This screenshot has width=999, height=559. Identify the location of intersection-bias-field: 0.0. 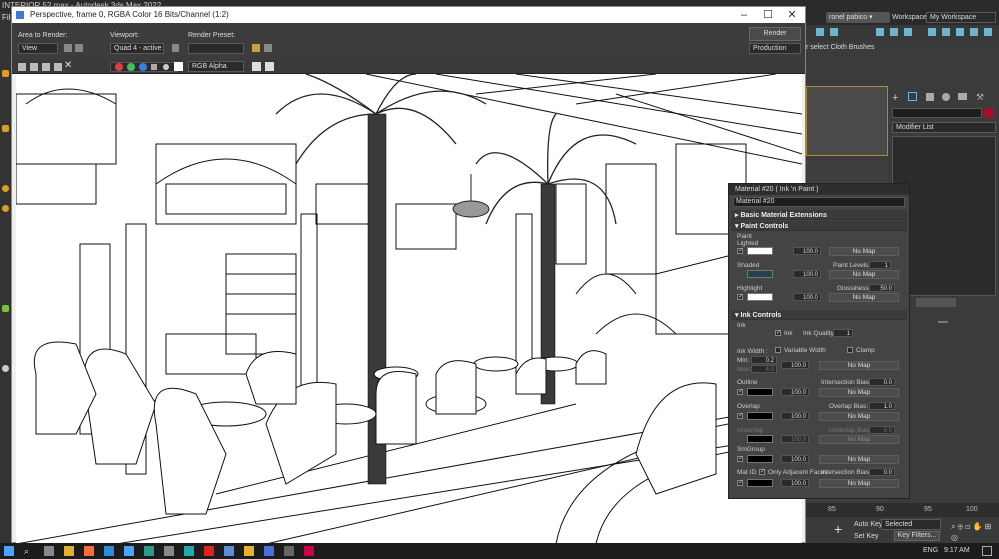
(882, 382).